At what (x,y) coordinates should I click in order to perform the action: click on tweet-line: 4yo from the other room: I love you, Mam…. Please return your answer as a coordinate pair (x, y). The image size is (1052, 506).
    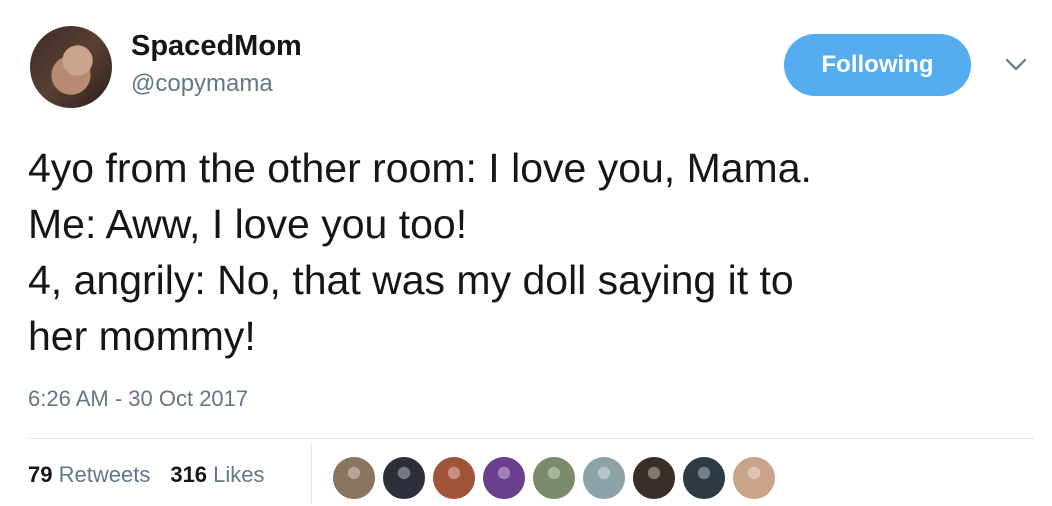
    Looking at the image, I should click on (420, 168).